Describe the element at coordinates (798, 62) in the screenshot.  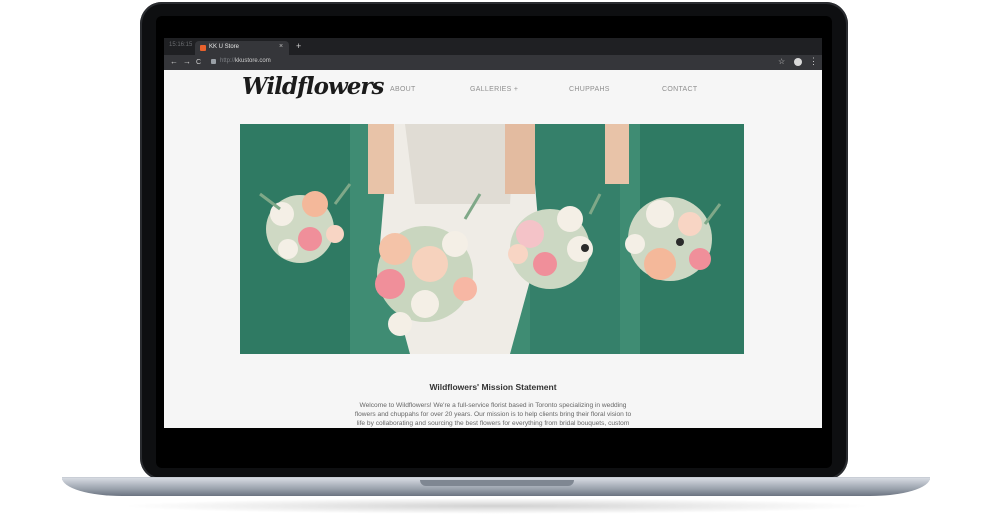
I see `profile-avatar` at that location.